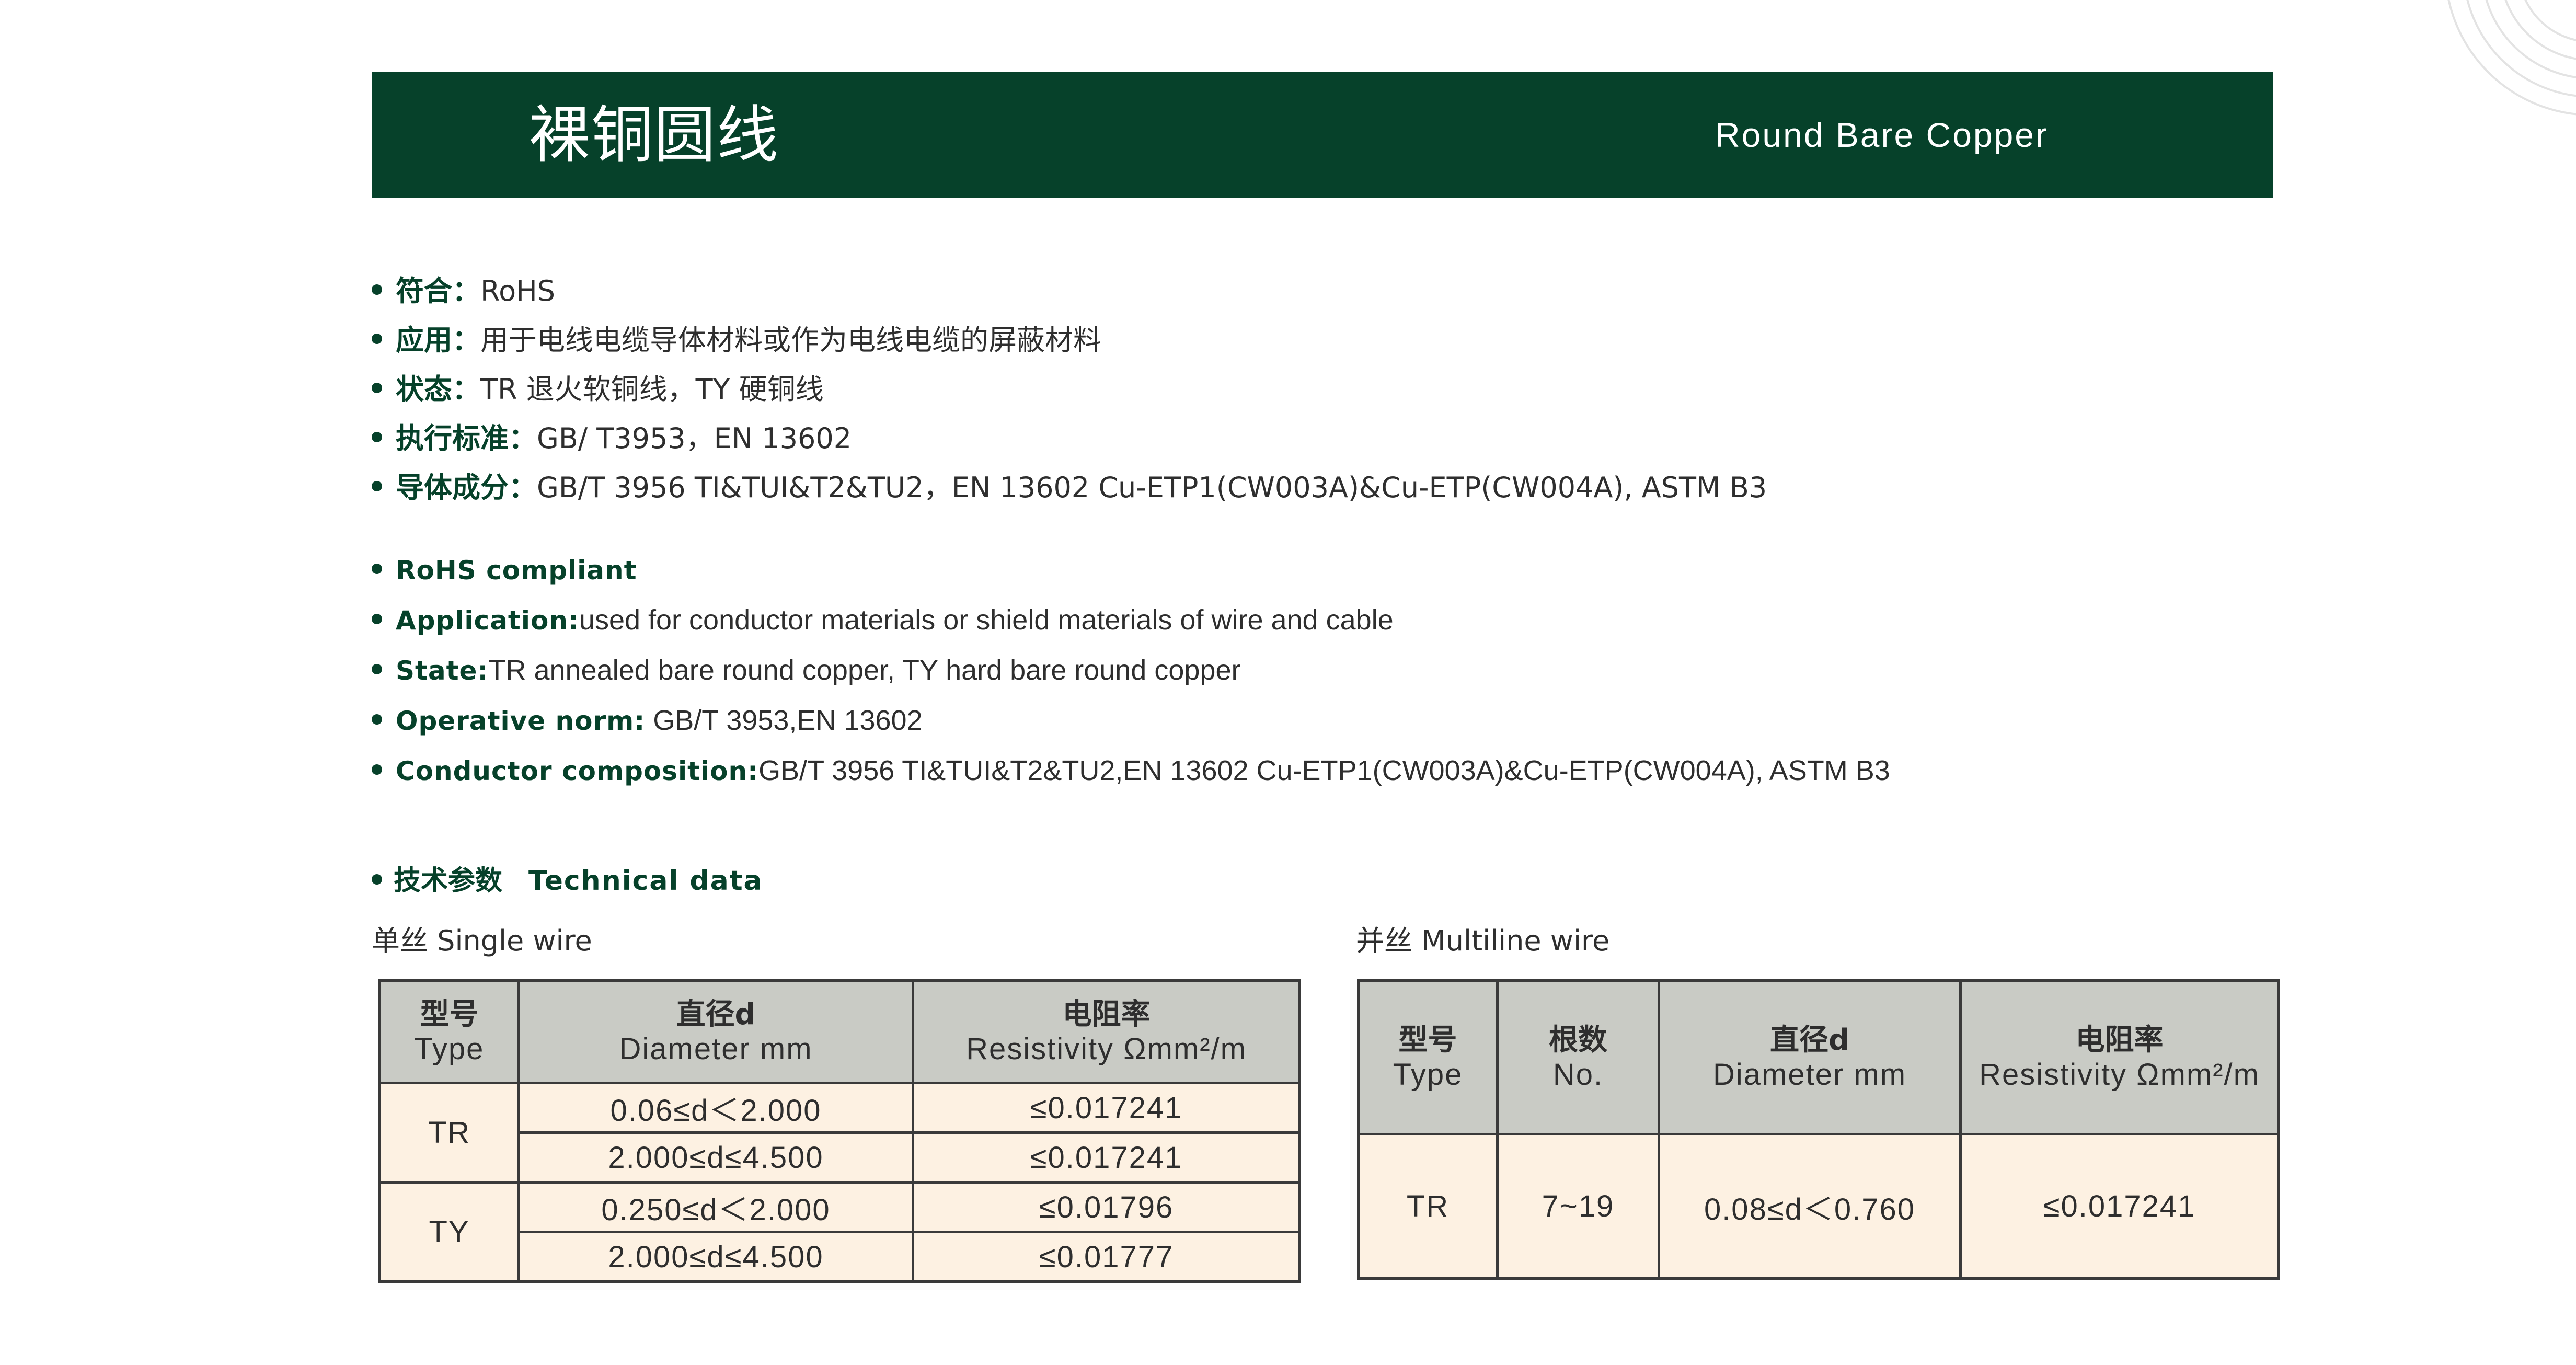 The height and width of the screenshot is (1365, 2576). I want to click on section-title-cn: 技术参数, so click(448, 881).